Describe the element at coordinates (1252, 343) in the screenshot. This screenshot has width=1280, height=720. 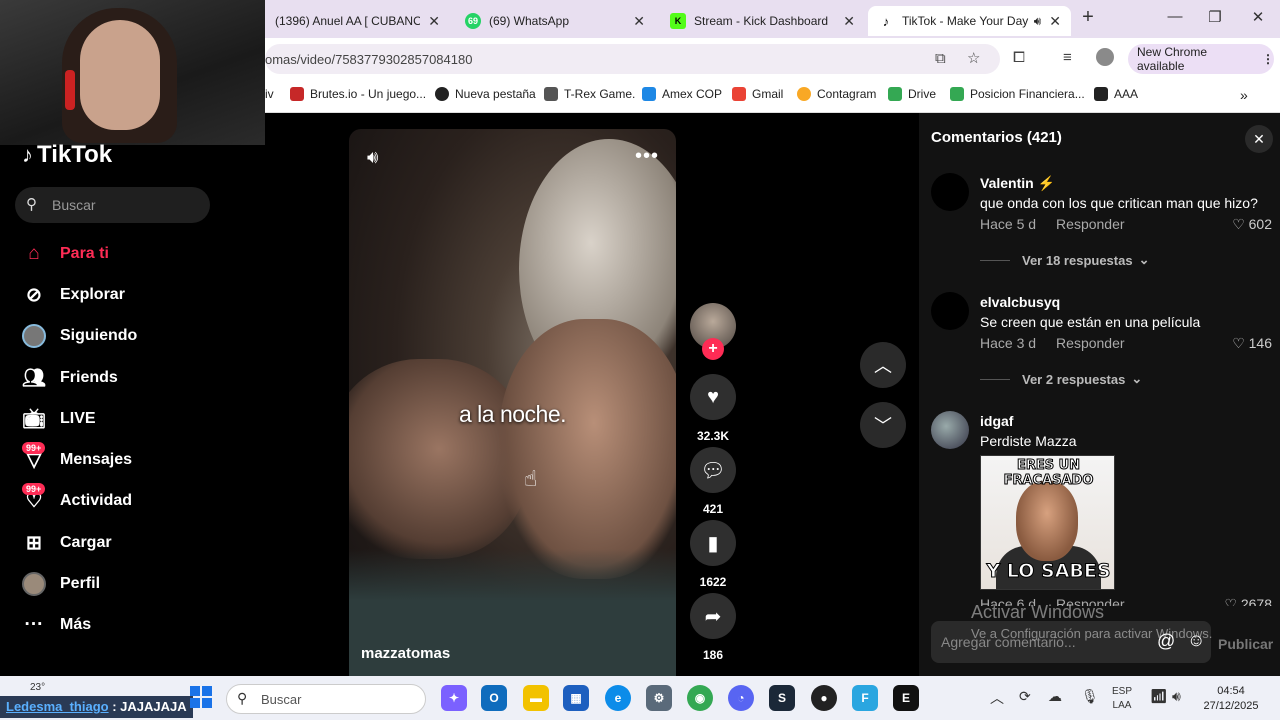
I see `comment-like-button: ♡ 146` at that location.